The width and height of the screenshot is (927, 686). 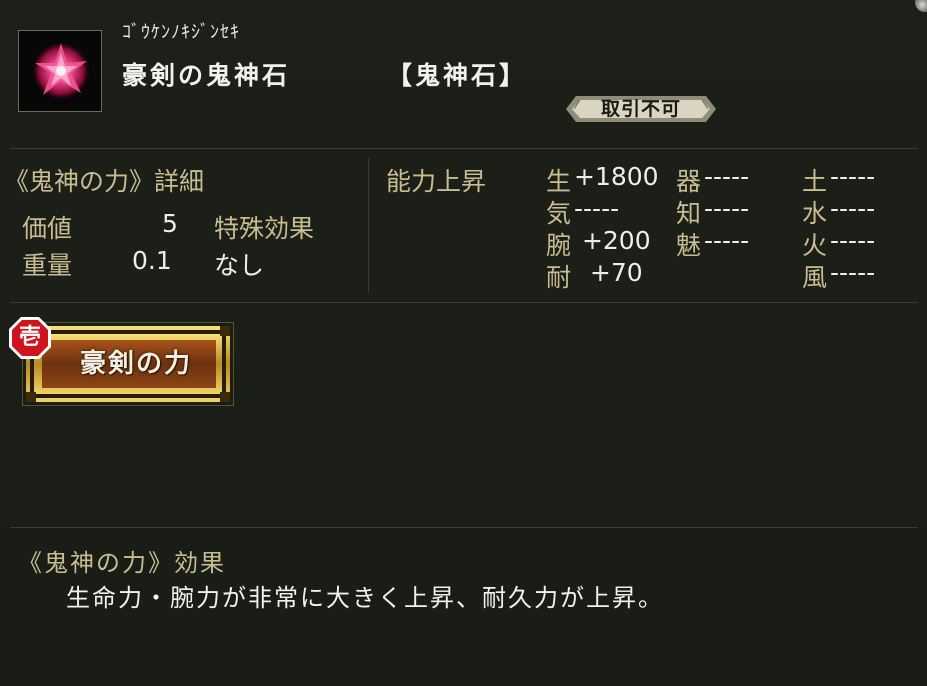 What do you see at coordinates (853, 208) in the screenshot?
I see `stat-value-water: -----` at bounding box center [853, 208].